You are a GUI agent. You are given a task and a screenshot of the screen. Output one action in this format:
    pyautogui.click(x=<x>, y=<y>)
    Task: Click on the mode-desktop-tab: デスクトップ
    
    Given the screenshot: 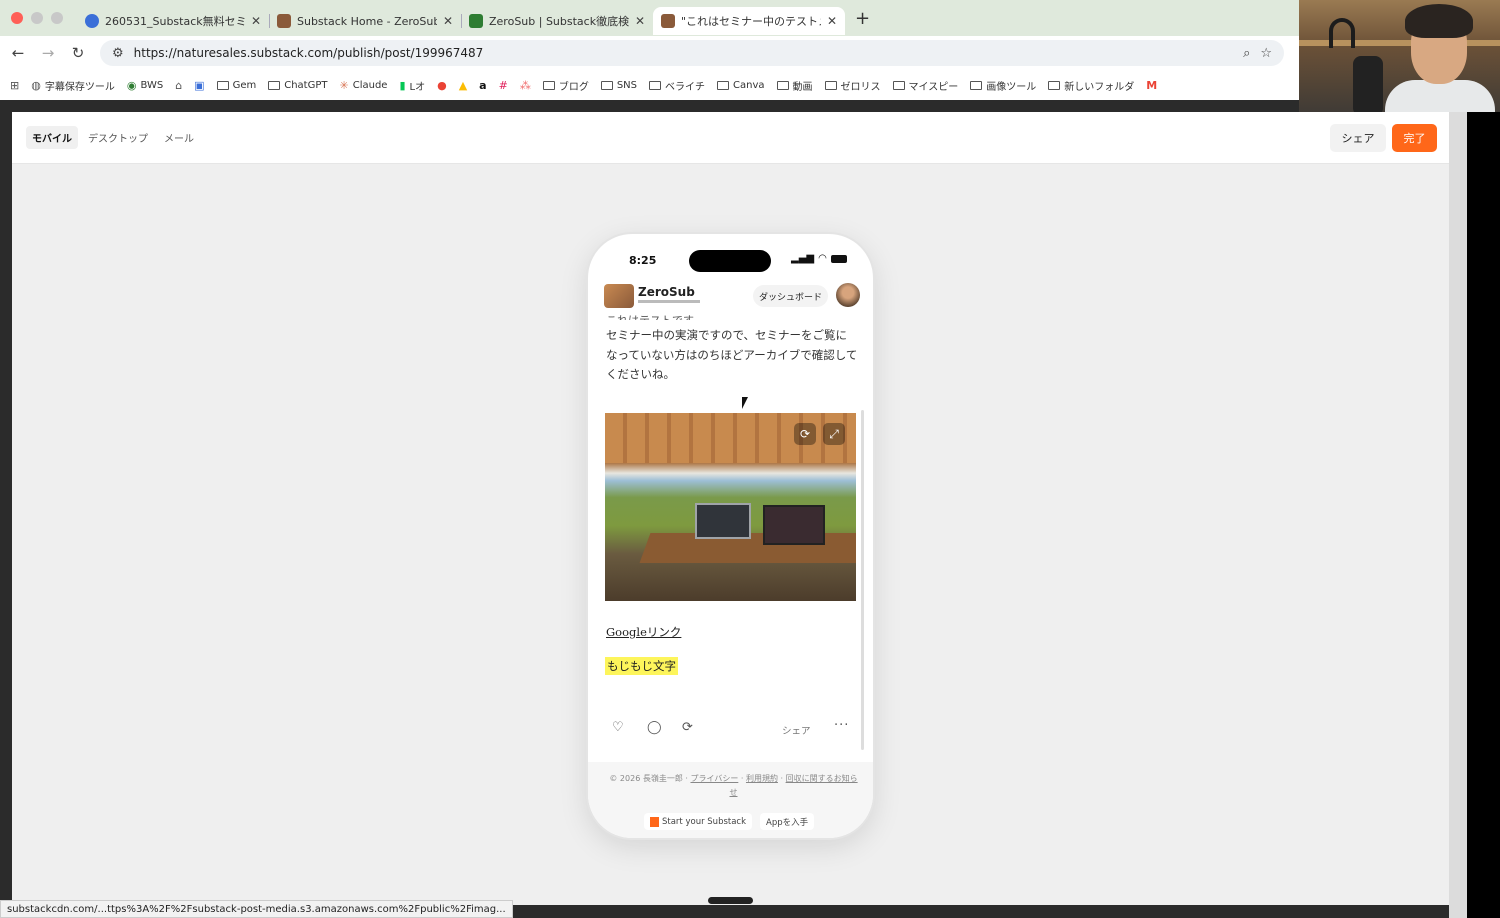 What is the action you would take?
    pyautogui.click(x=118, y=137)
    